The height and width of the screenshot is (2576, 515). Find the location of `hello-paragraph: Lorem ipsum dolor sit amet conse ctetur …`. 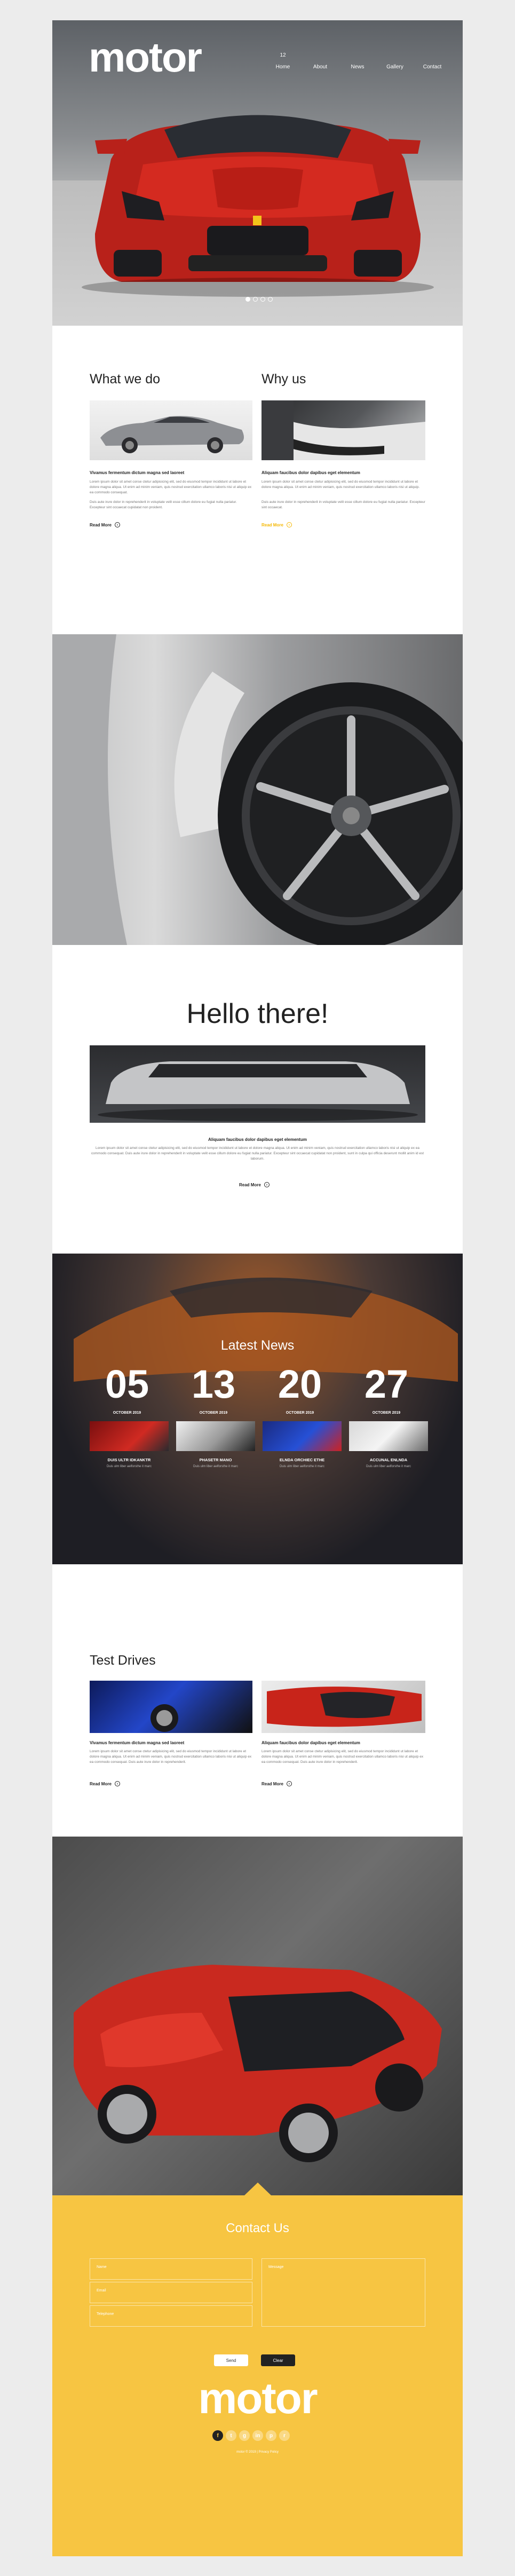

hello-paragraph: Lorem ipsum dolor sit amet conse ctetur … is located at coordinates (257, 1154).